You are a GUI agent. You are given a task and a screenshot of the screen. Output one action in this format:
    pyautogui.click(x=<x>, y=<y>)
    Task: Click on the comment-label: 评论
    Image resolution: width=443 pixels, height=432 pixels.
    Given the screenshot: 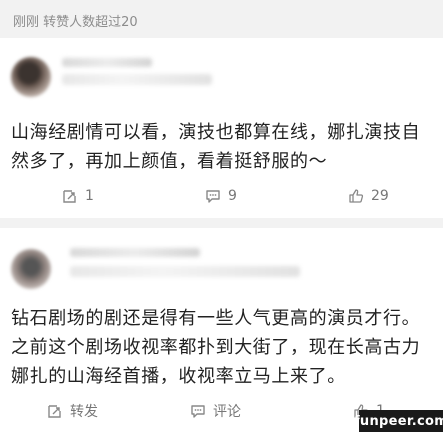 What is the action you would take?
    pyautogui.click(x=227, y=412)
    